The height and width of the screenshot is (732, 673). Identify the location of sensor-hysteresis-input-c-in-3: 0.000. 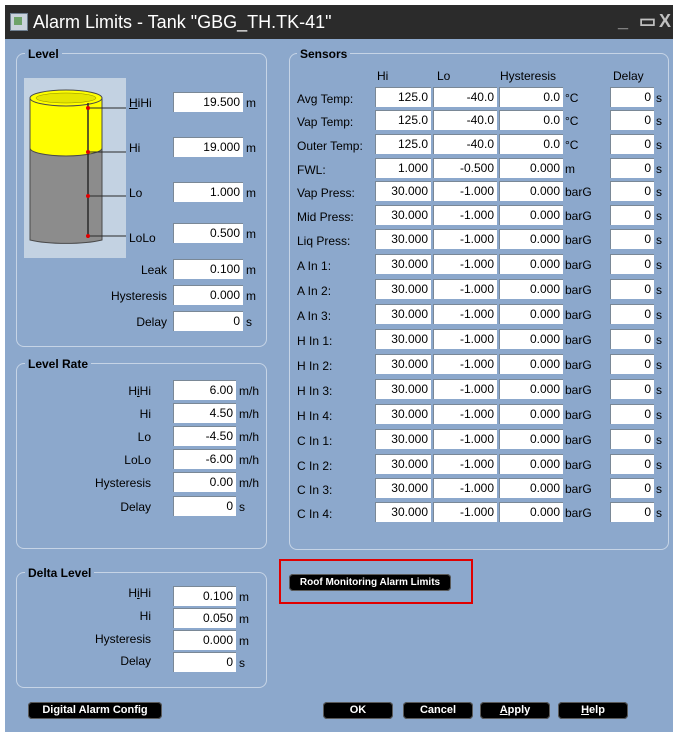
(531, 488).